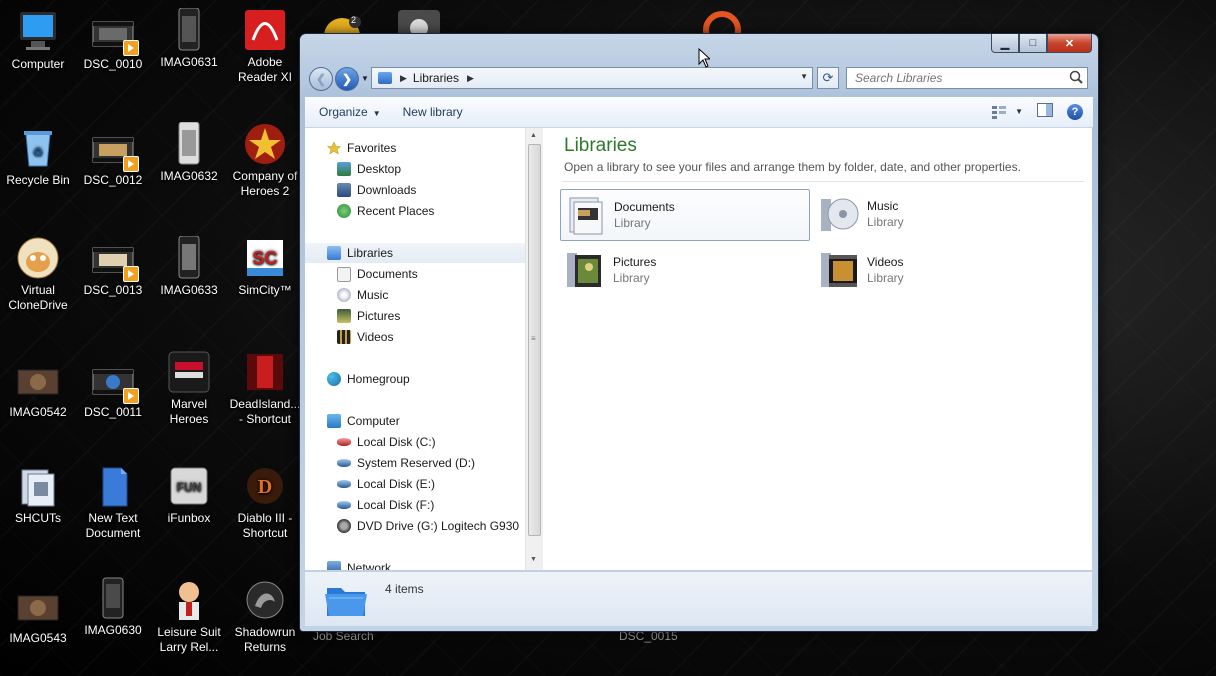  What do you see at coordinates (436, 78) in the screenshot?
I see `breadcrumb-libraries: Libraries` at bounding box center [436, 78].